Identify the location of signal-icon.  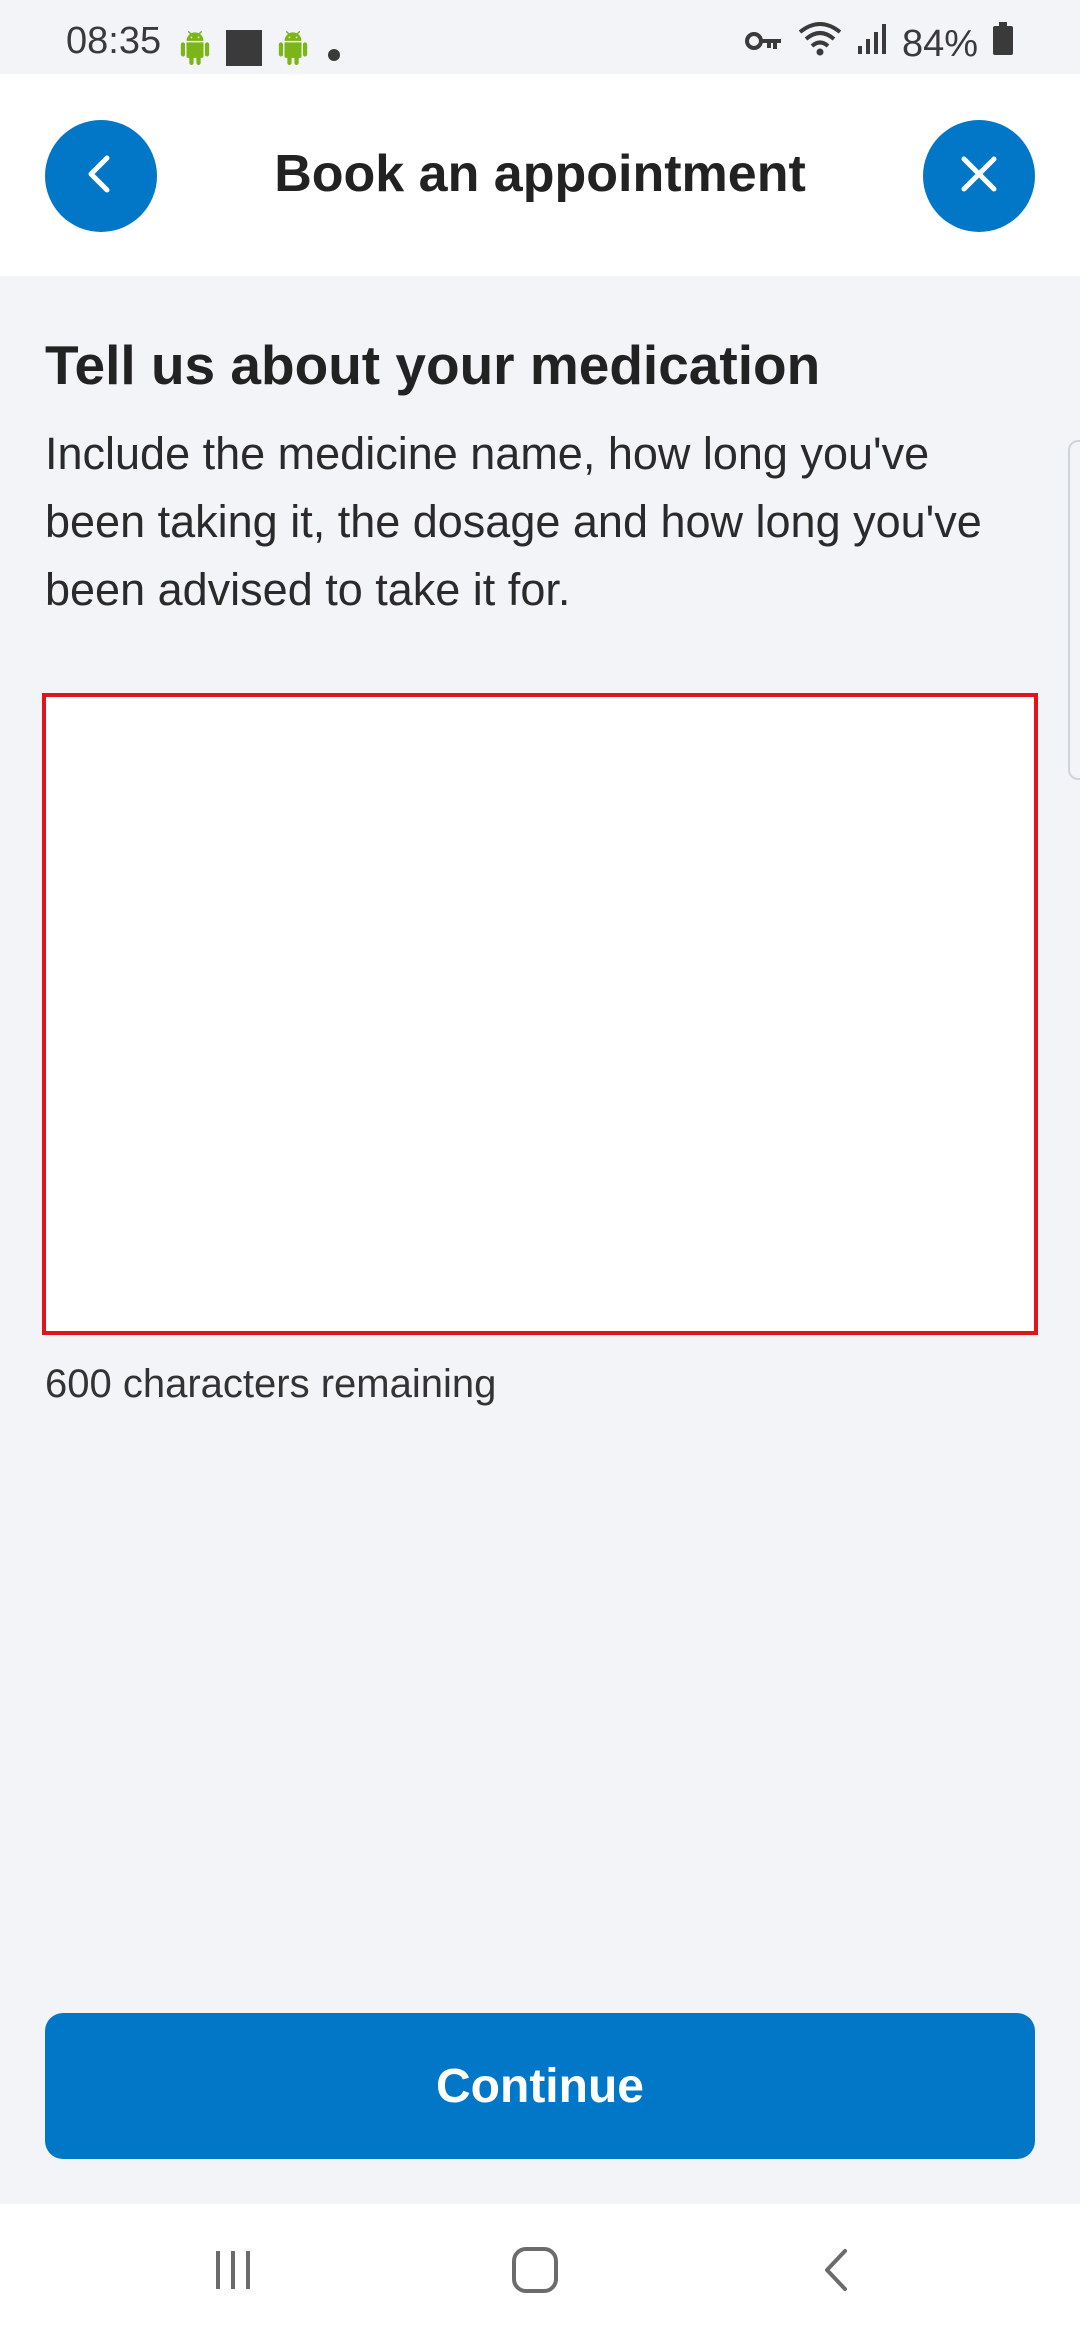
(872, 44).